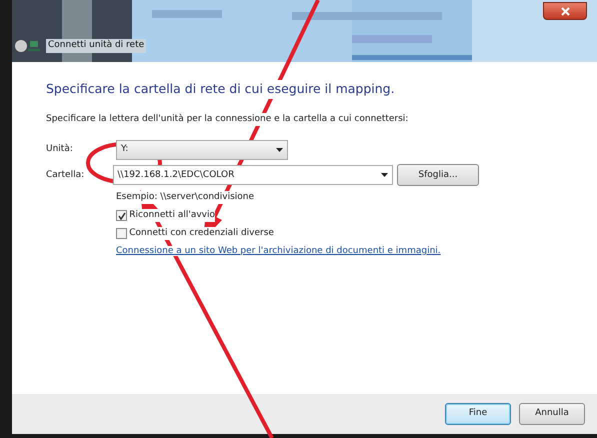  Describe the element at coordinates (552, 414) in the screenshot. I see `cancel-button: Annulla` at that location.